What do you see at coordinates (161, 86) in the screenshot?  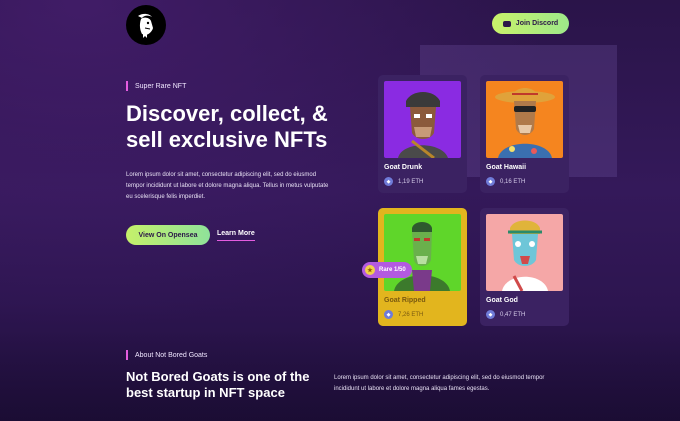 I see `hero-tag-label: Super Rare NFT` at bounding box center [161, 86].